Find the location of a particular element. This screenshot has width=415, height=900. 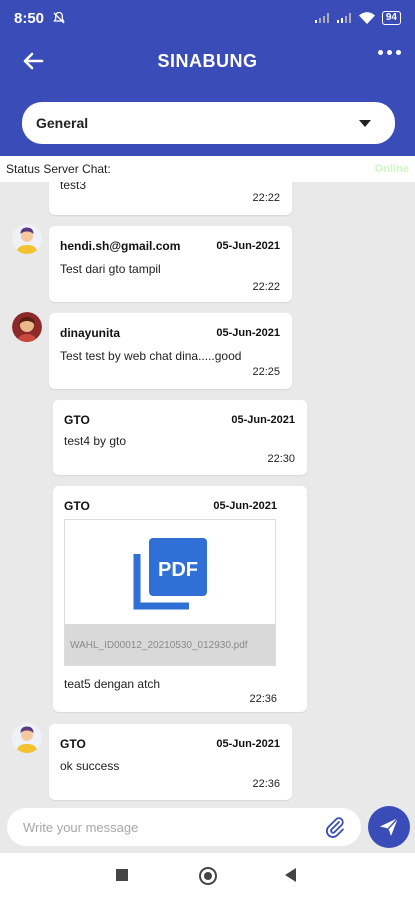

system-nav-bar is located at coordinates (207, 876).